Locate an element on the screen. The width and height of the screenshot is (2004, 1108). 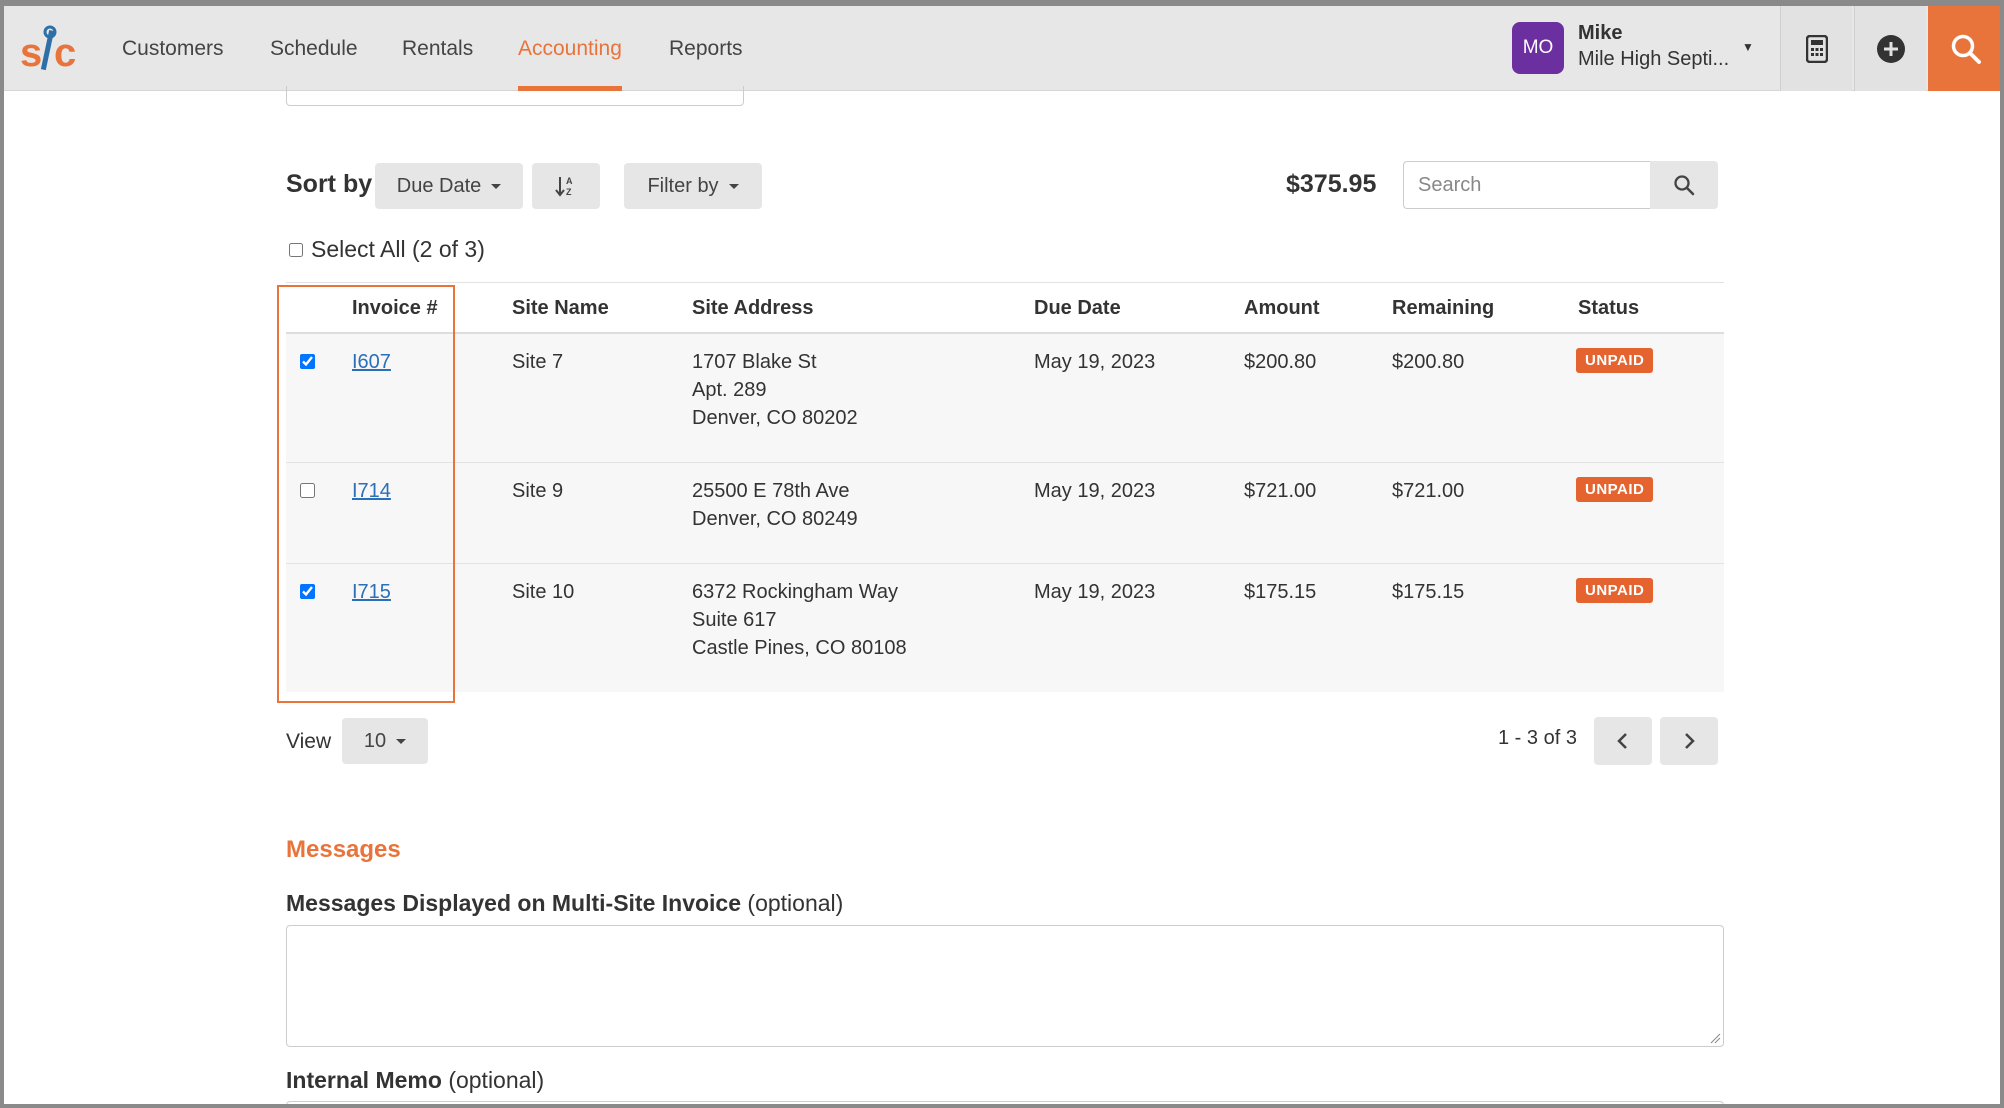
remaining: $200.80 is located at coordinates (1428, 362).